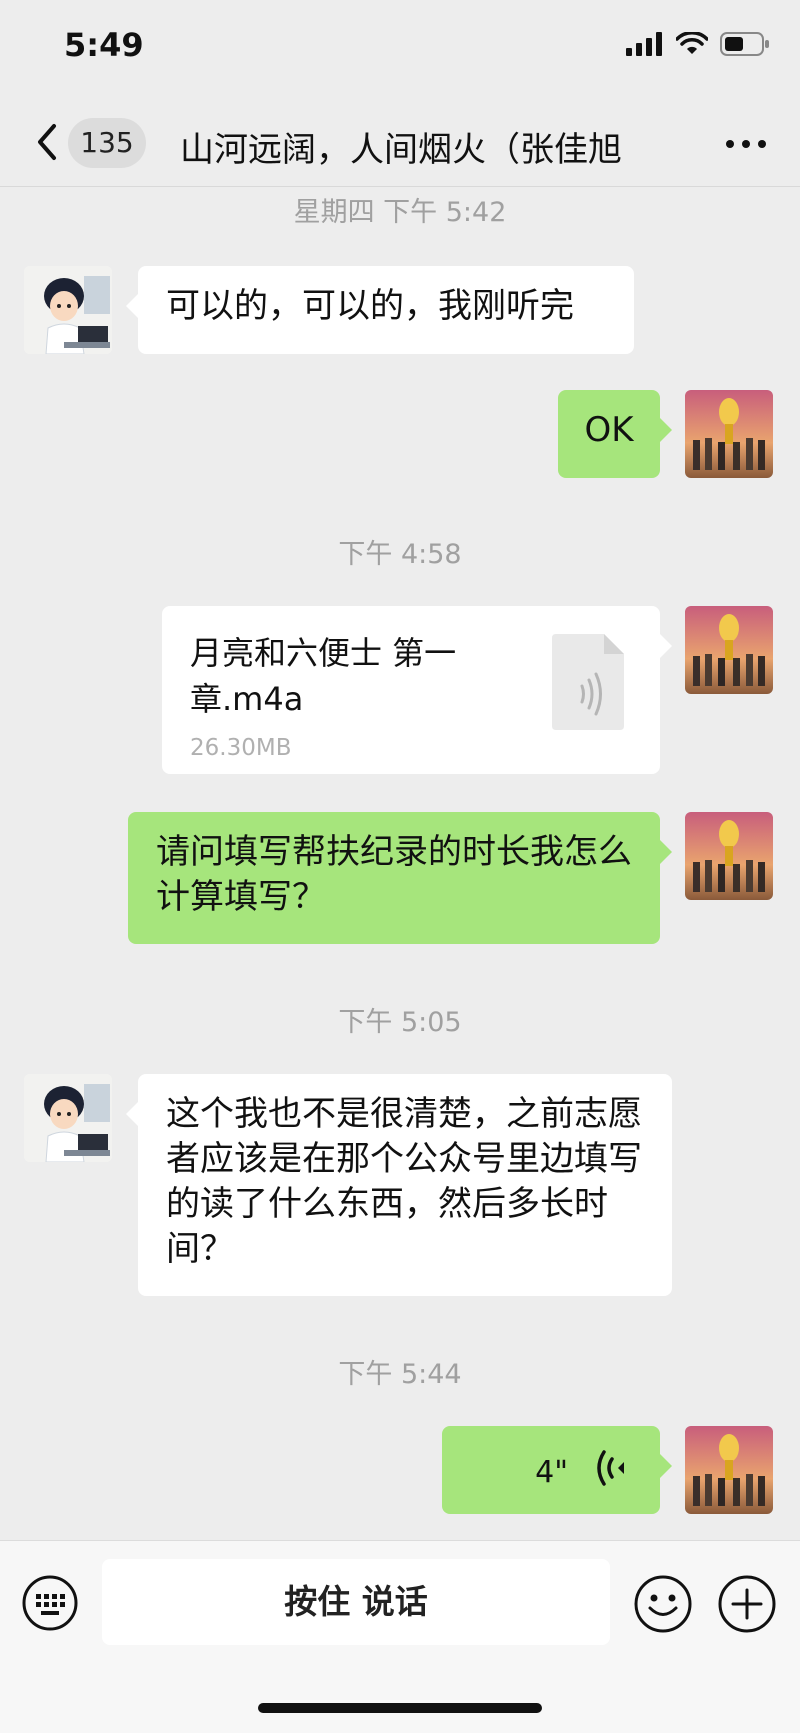  Describe the element at coordinates (400, 1374) in the screenshot. I see `timestamp: 下午 5:44` at that location.